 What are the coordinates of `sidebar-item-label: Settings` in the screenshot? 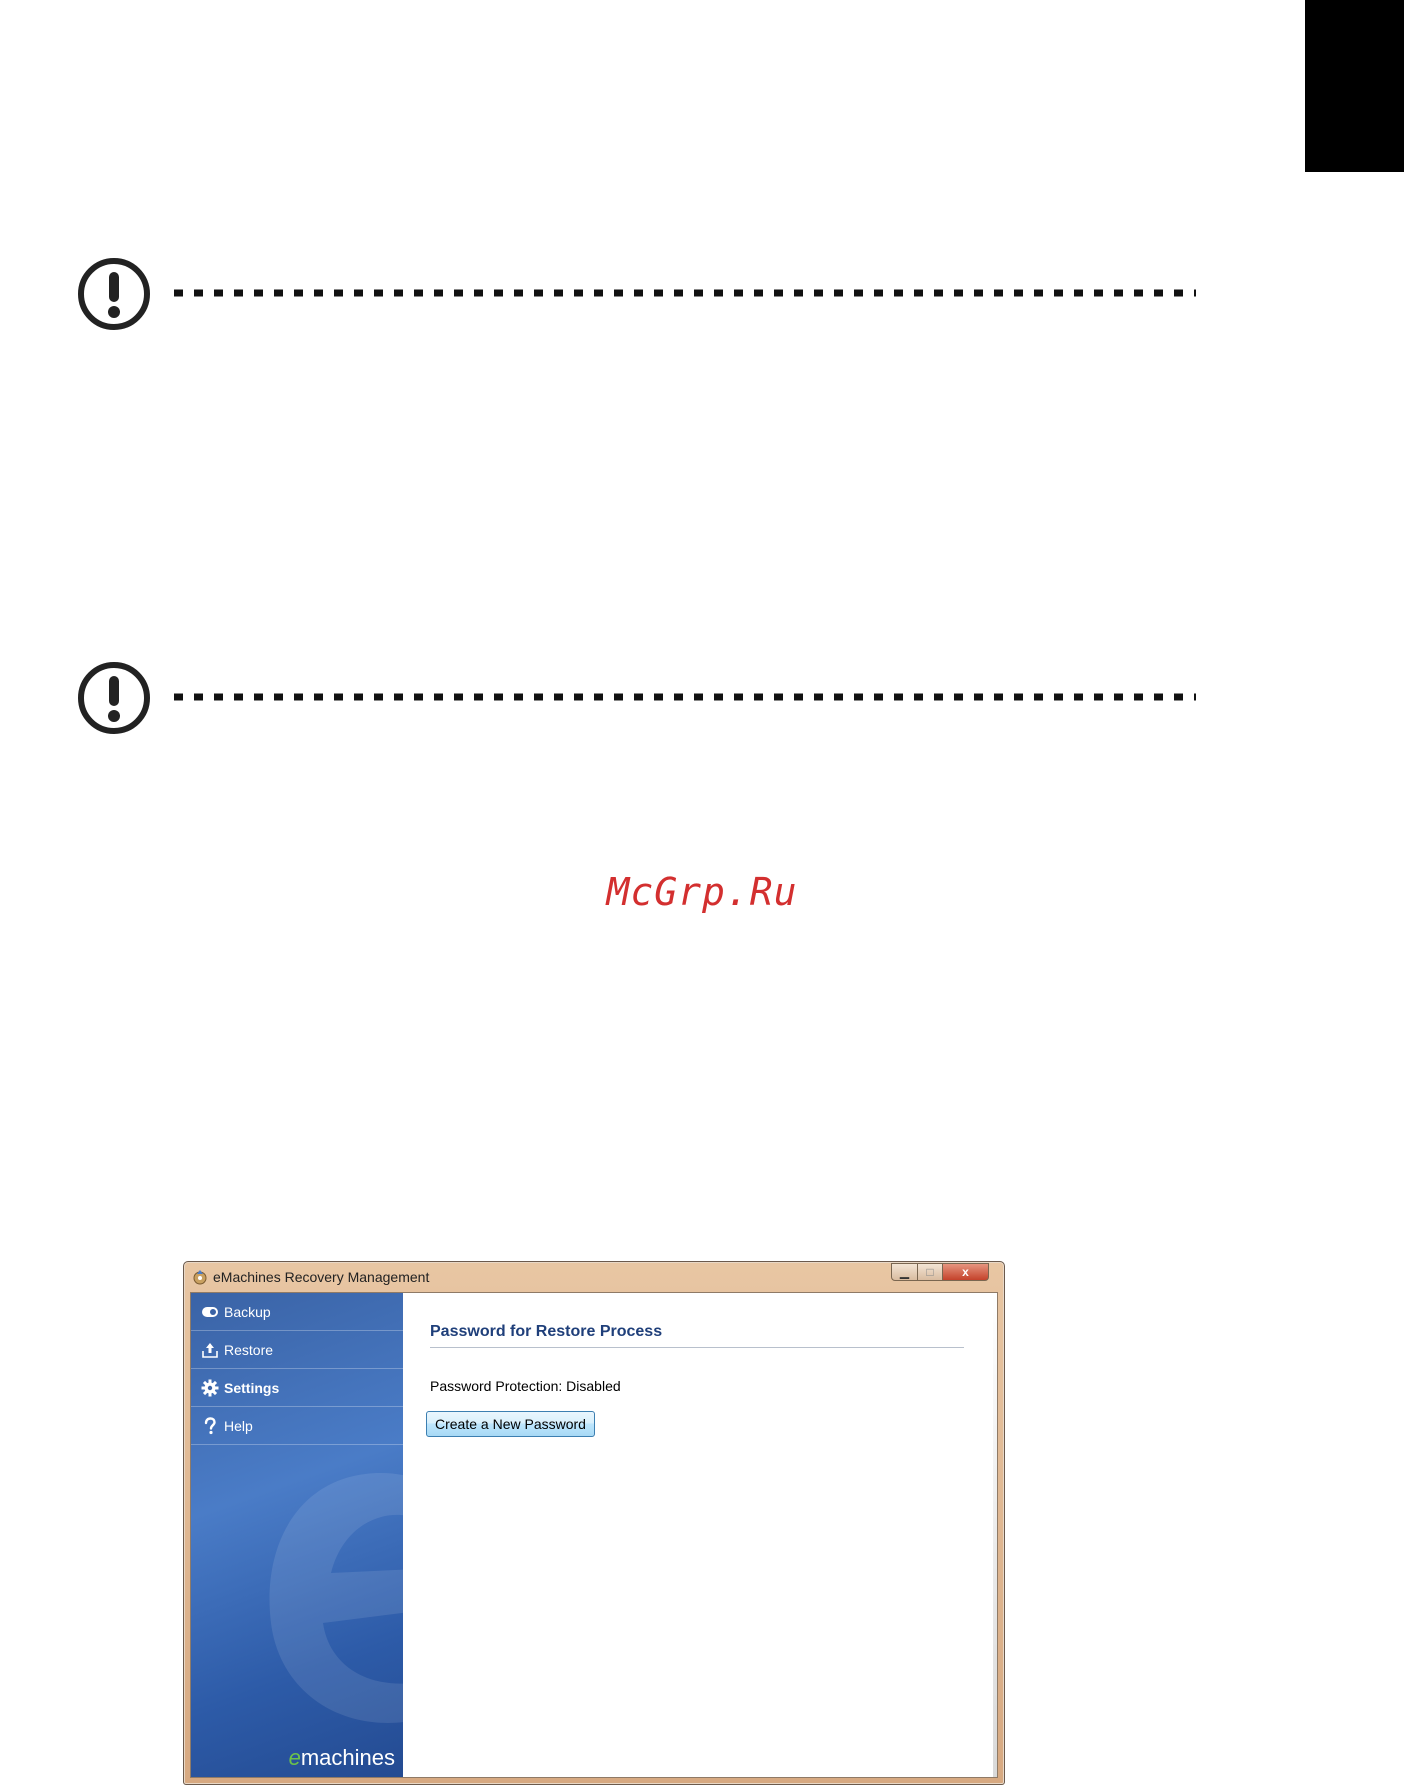 It's located at (252, 1388).